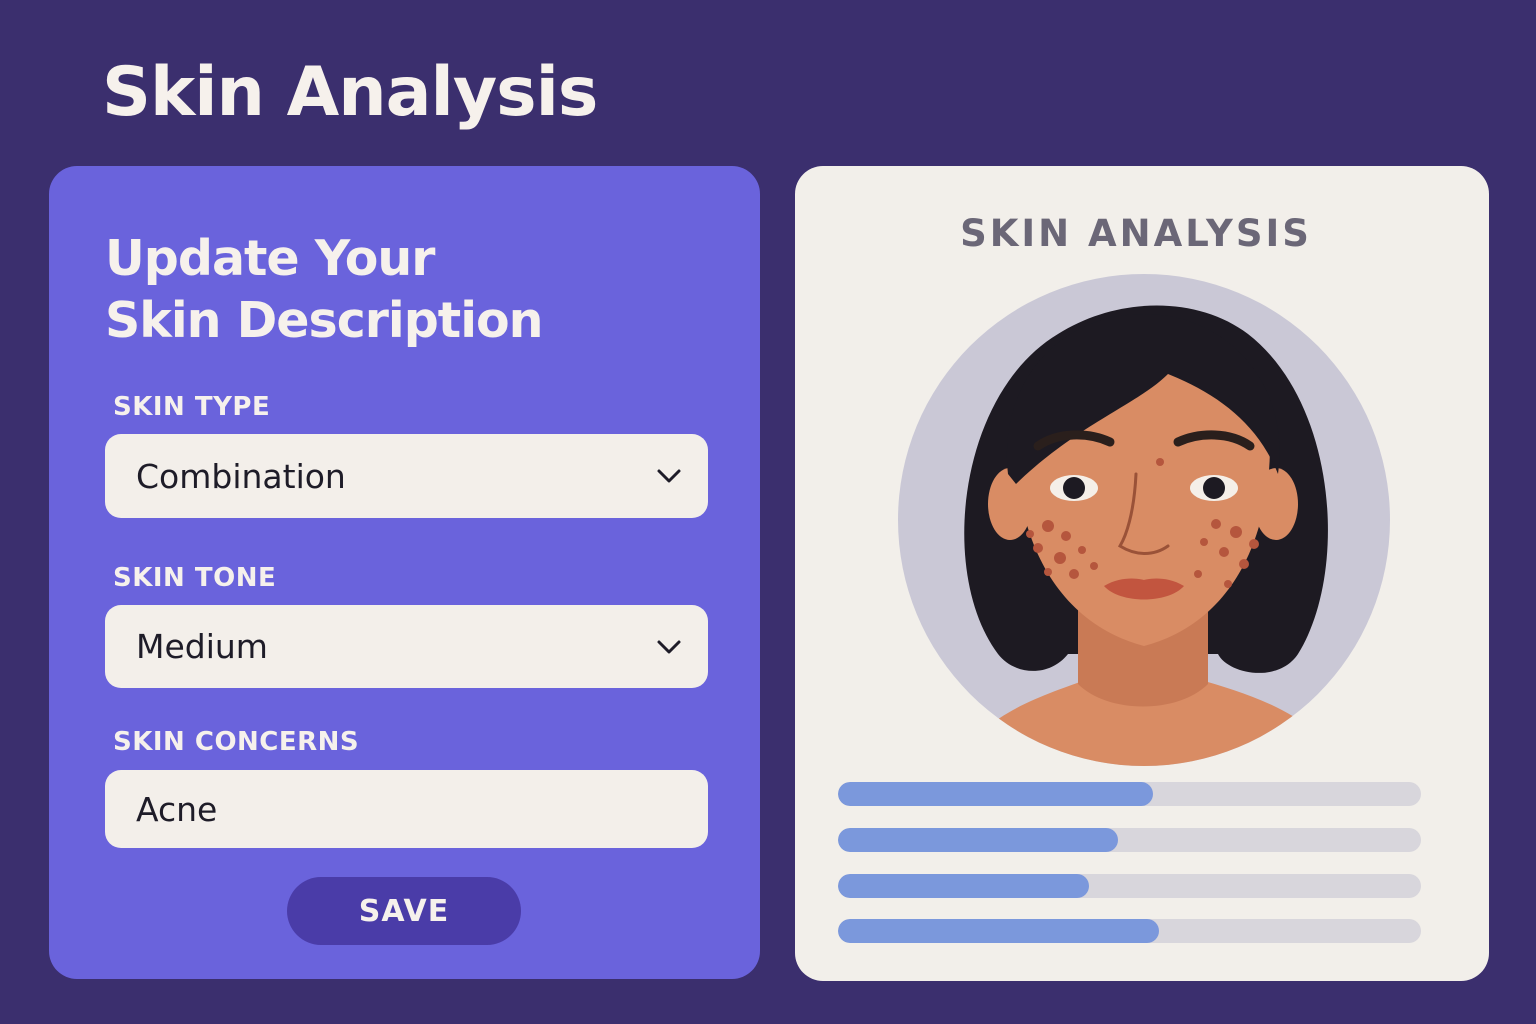 This screenshot has height=1024, width=1536. Describe the element at coordinates (1136, 233) in the screenshot. I see `analysis-title: SKIN ANALYSIS` at that location.